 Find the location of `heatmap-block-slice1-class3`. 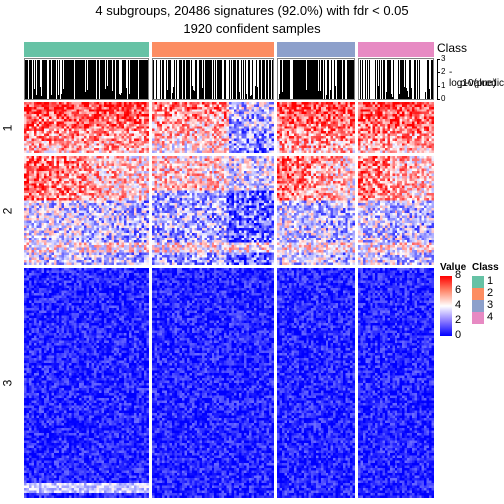

heatmap-block-slice1-class3 is located at coordinates (316, 127).